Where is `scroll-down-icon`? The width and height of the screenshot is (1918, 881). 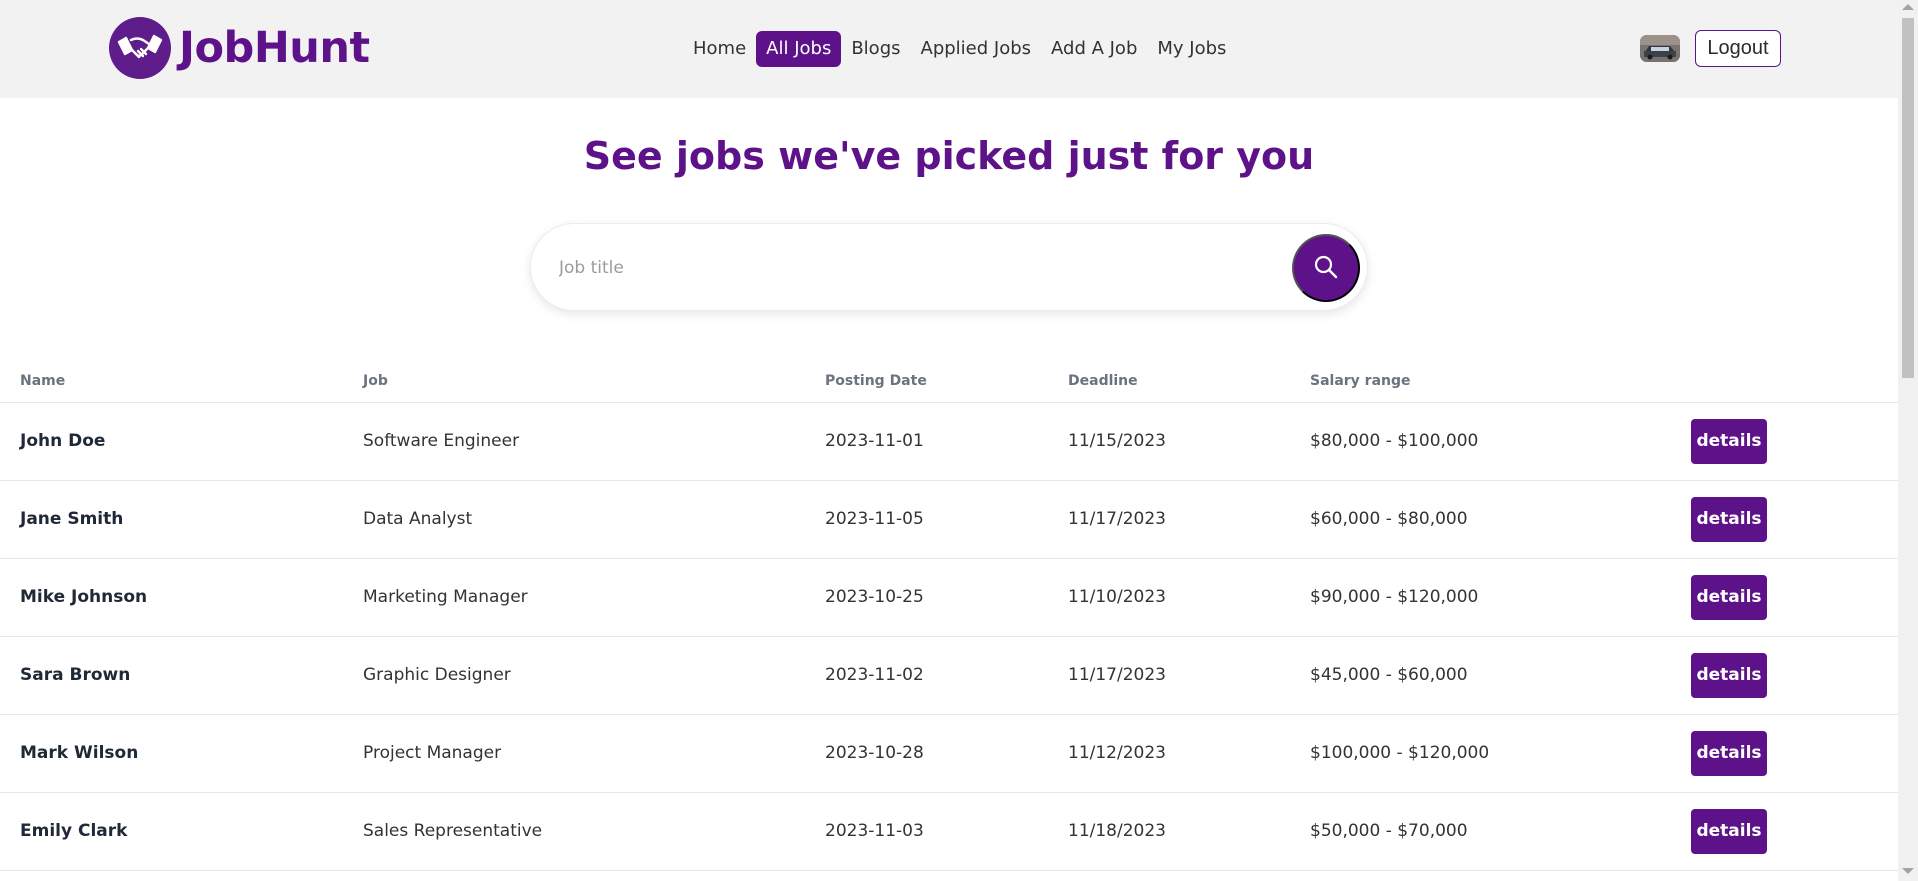
scroll-down-icon is located at coordinates (1908, 871).